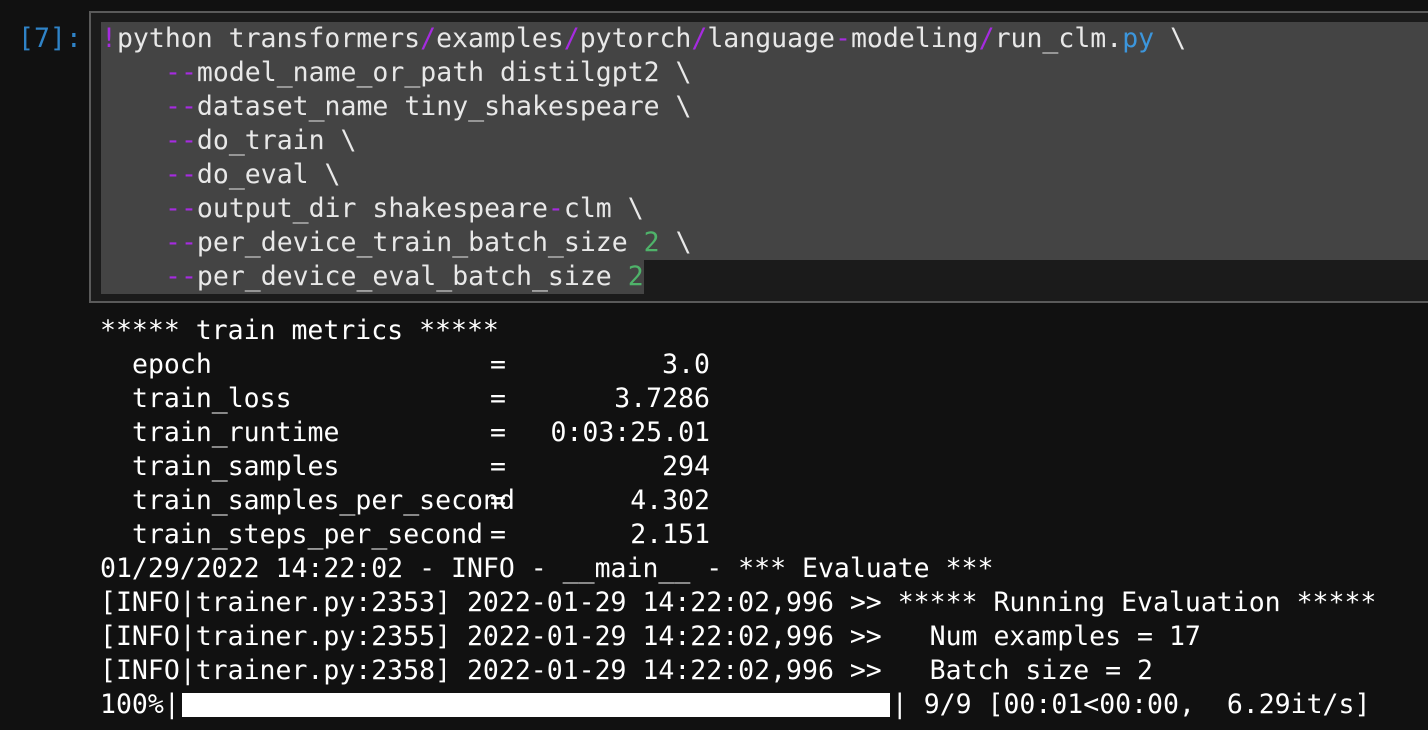 The width and height of the screenshot is (1428, 730). What do you see at coordinates (764, 501) in the screenshot?
I see `metric-row: train_samples_per_second = 4.302` at bounding box center [764, 501].